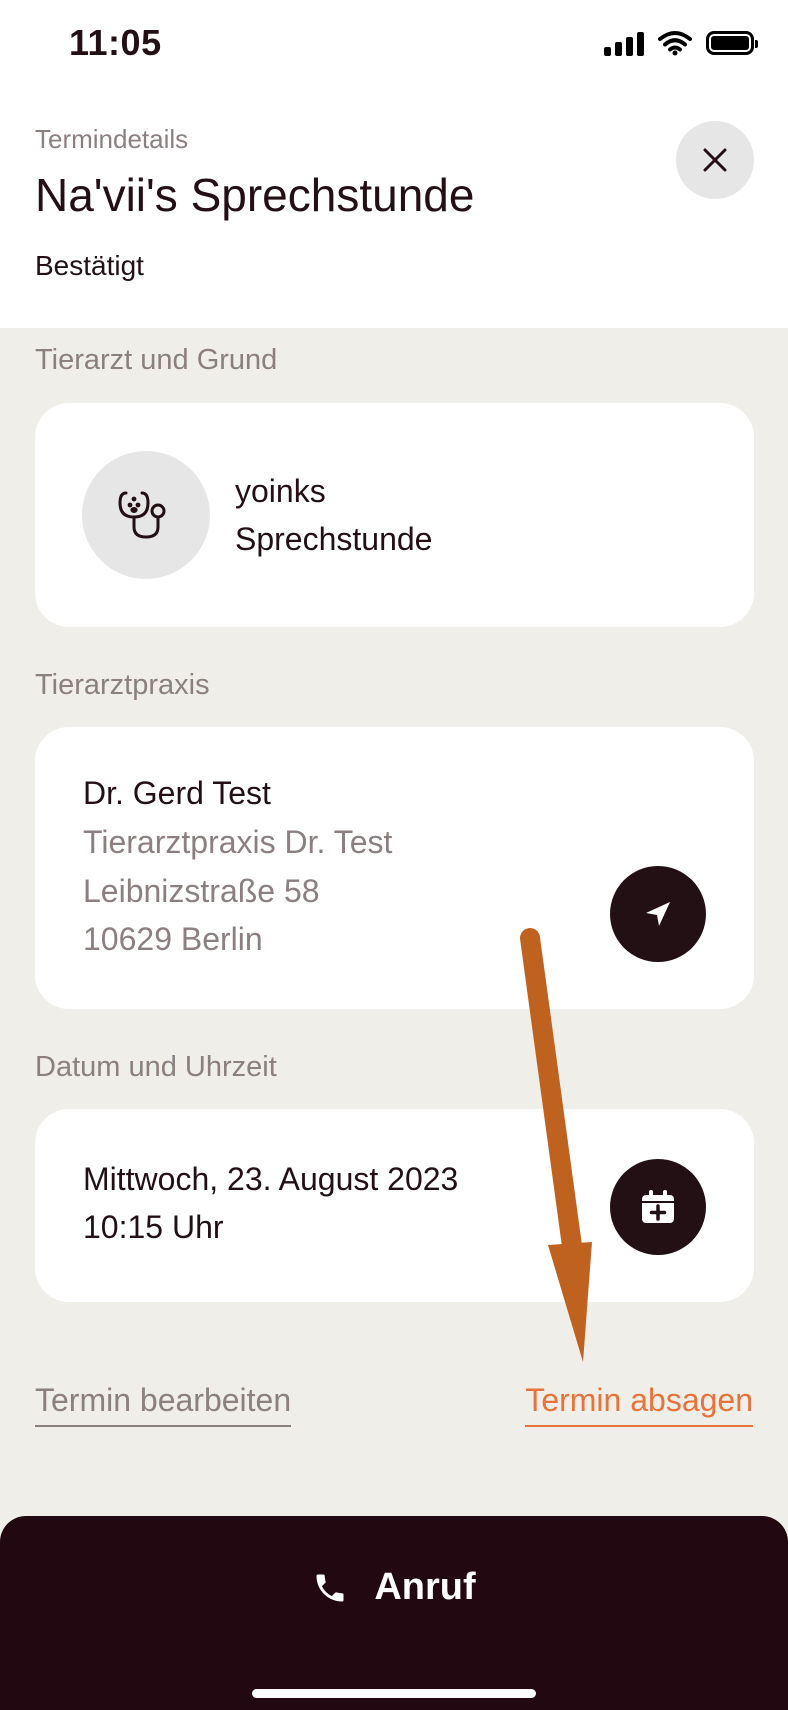 The height and width of the screenshot is (1710, 788). What do you see at coordinates (675, 43) in the screenshot?
I see `wifi-icon` at bounding box center [675, 43].